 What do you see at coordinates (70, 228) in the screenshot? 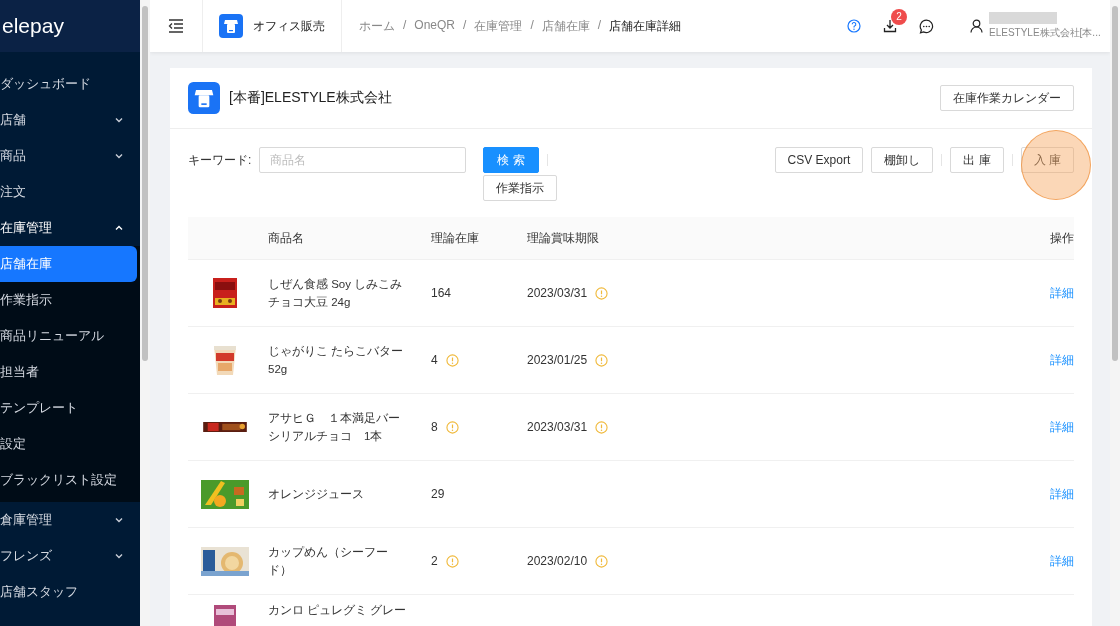
I see `sidebar-item: 在庫管理` at bounding box center [70, 228].